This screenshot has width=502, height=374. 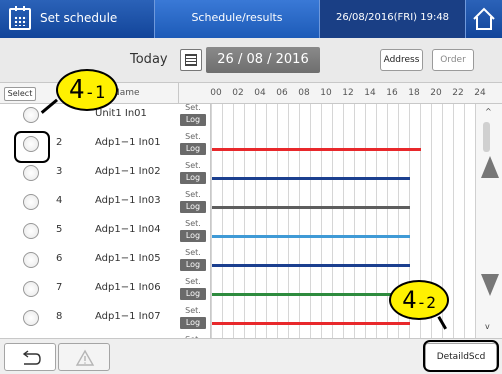 I want to click on back-button, so click(x=30, y=357).